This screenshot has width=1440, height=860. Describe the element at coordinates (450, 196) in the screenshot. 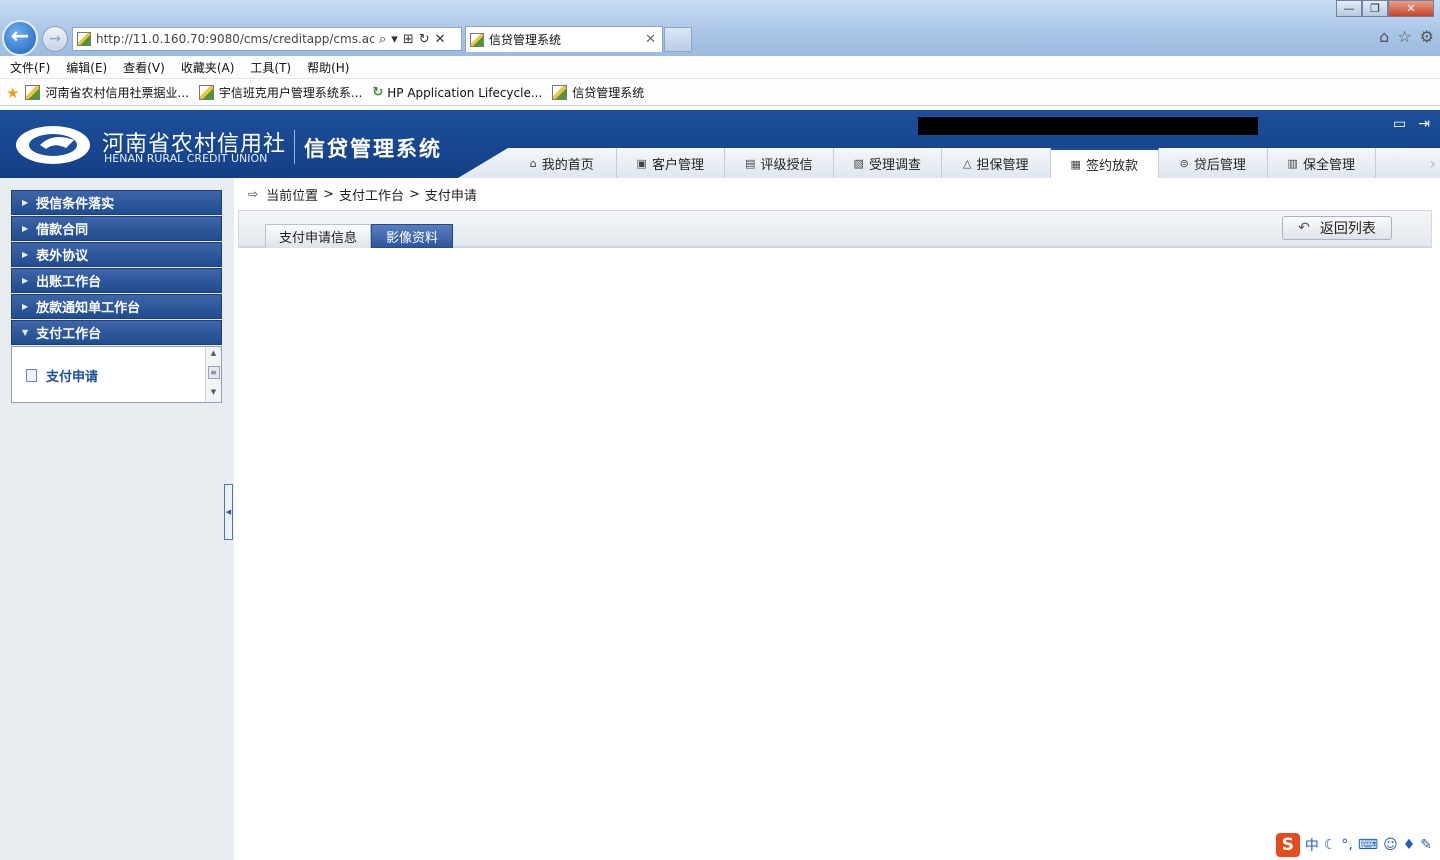

I see `breadcrumb-item: 支付申请` at that location.